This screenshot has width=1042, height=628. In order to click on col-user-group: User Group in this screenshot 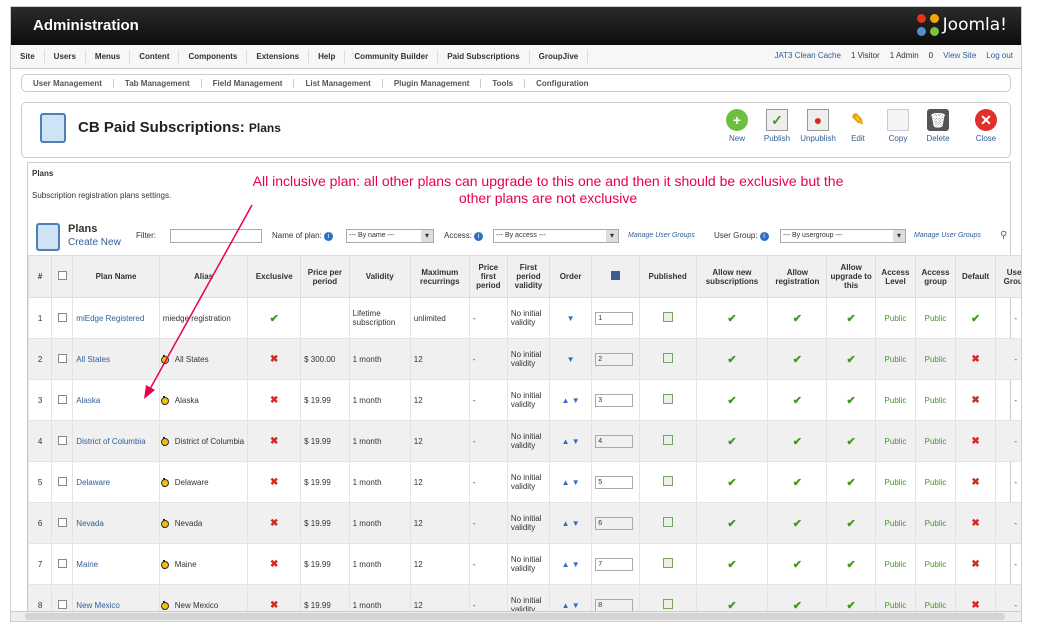, I will do `click(1008, 276)`.